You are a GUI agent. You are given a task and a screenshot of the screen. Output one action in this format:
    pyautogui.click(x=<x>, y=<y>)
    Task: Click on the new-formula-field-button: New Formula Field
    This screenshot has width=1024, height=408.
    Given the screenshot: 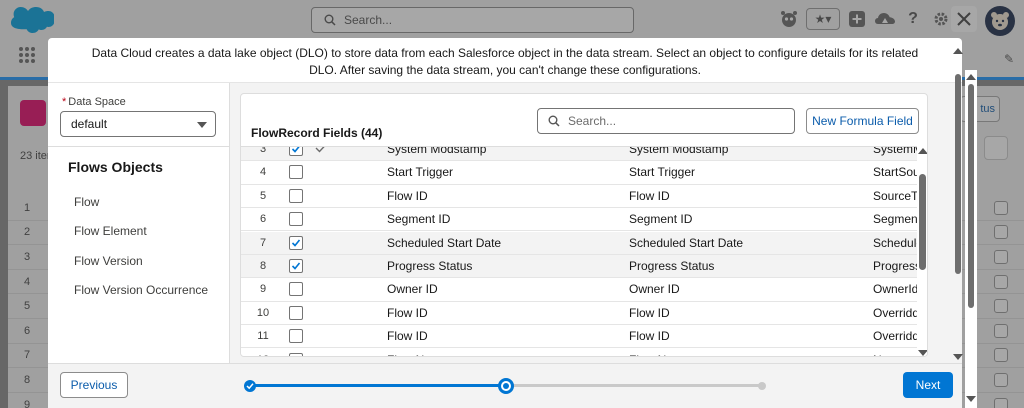 What is the action you would take?
    pyautogui.click(x=862, y=121)
    